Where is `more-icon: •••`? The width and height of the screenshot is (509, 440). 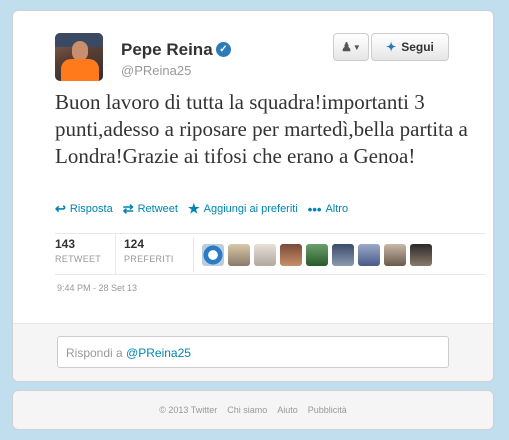
more-icon: ••• is located at coordinates (314, 209).